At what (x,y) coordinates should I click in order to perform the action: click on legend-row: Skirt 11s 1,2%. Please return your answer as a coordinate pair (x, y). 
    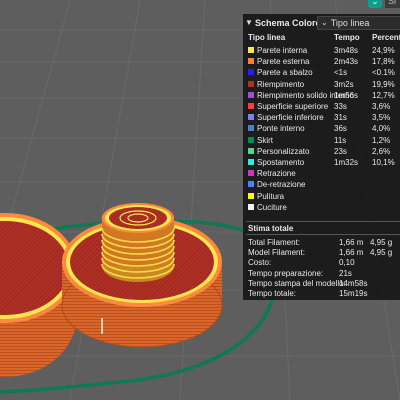
    Looking at the image, I should click on (321, 140).